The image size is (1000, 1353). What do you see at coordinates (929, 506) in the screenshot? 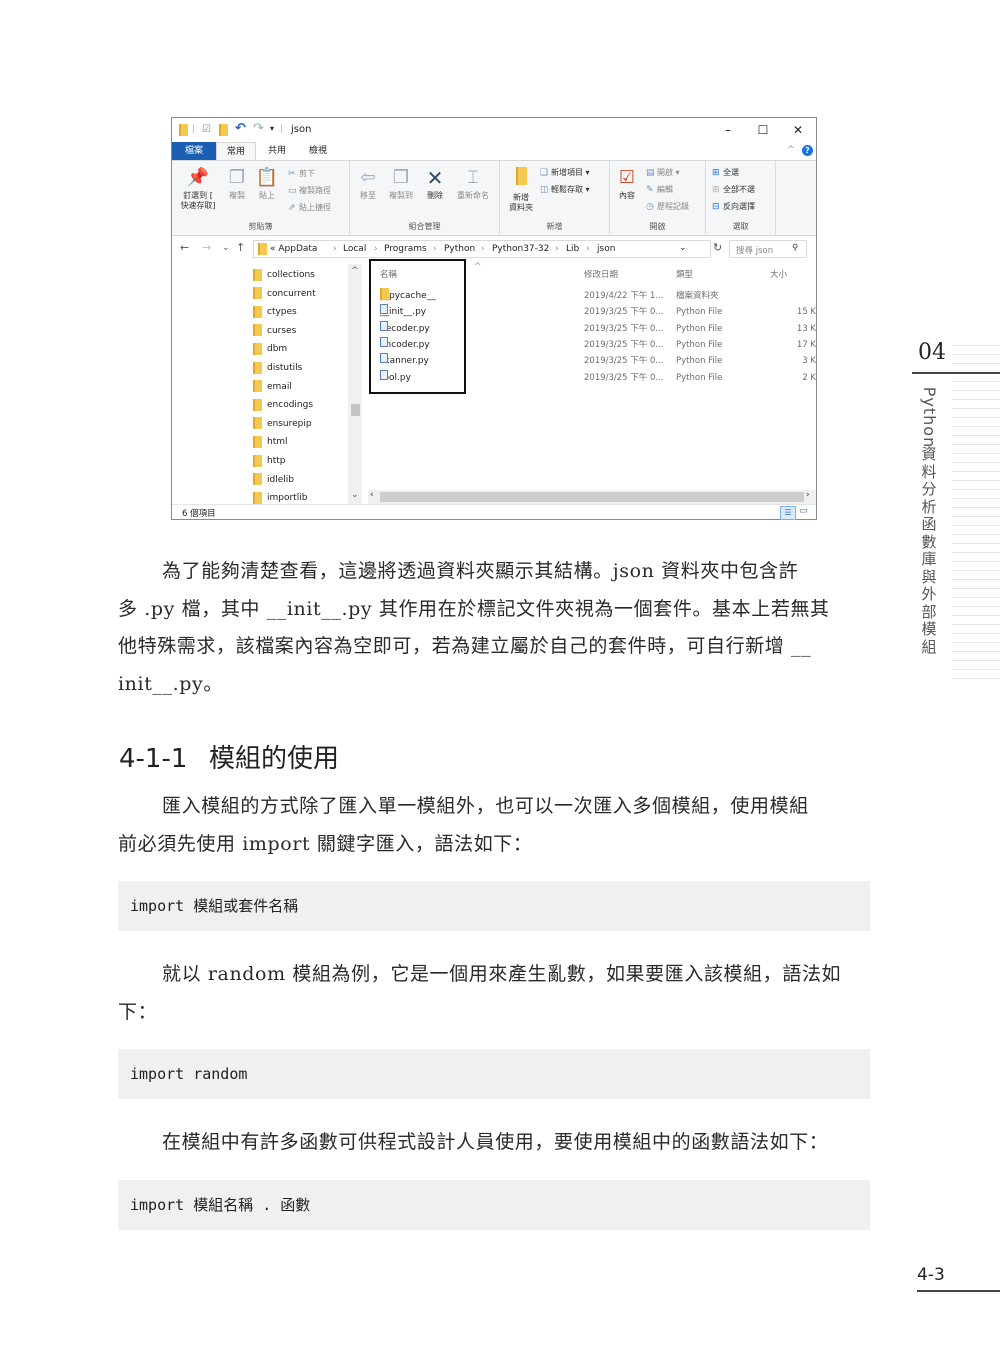
I see `chapter-title-char: 析` at bounding box center [929, 506].